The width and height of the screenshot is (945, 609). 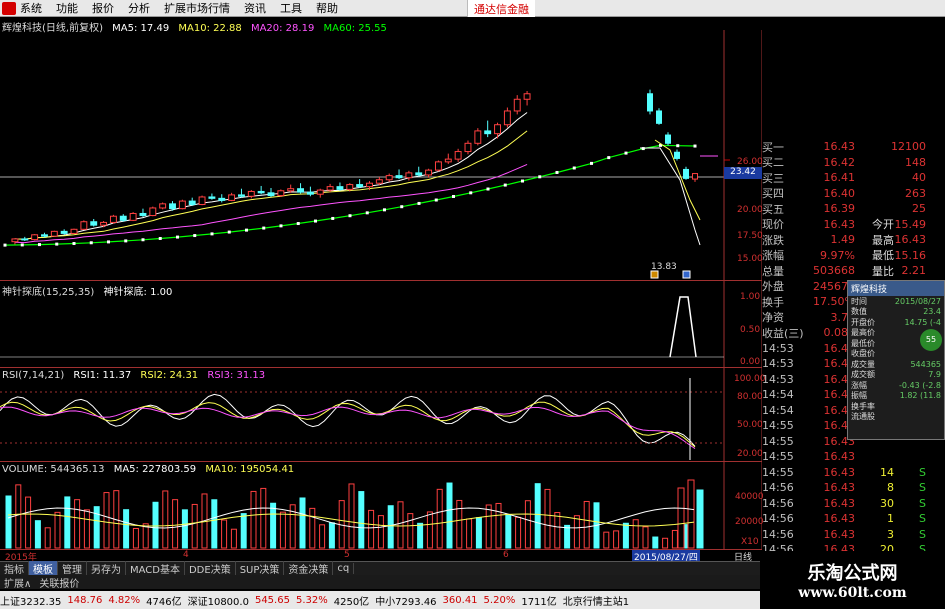 What do you see at coordinates (67, 8) in the screenshot?
I see `menu-function: 功能` at bounding box center [67, 8].